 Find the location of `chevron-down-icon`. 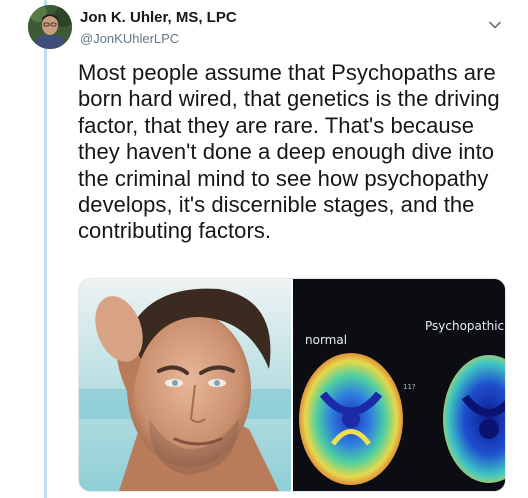

chevron-down-icon is located at coordinates (495, 25).